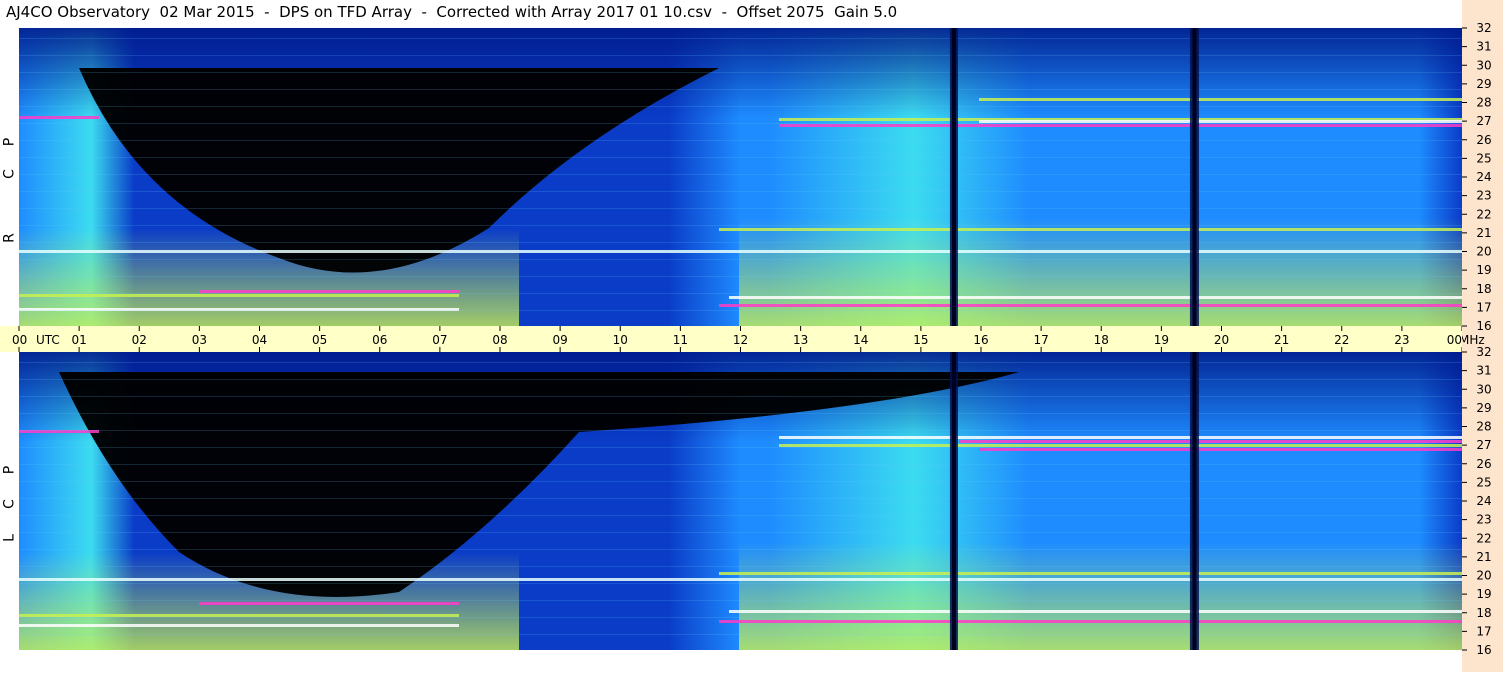 The image size is (1503, 676). I want to click on time-tick-label: 19, so click(1161, 340).